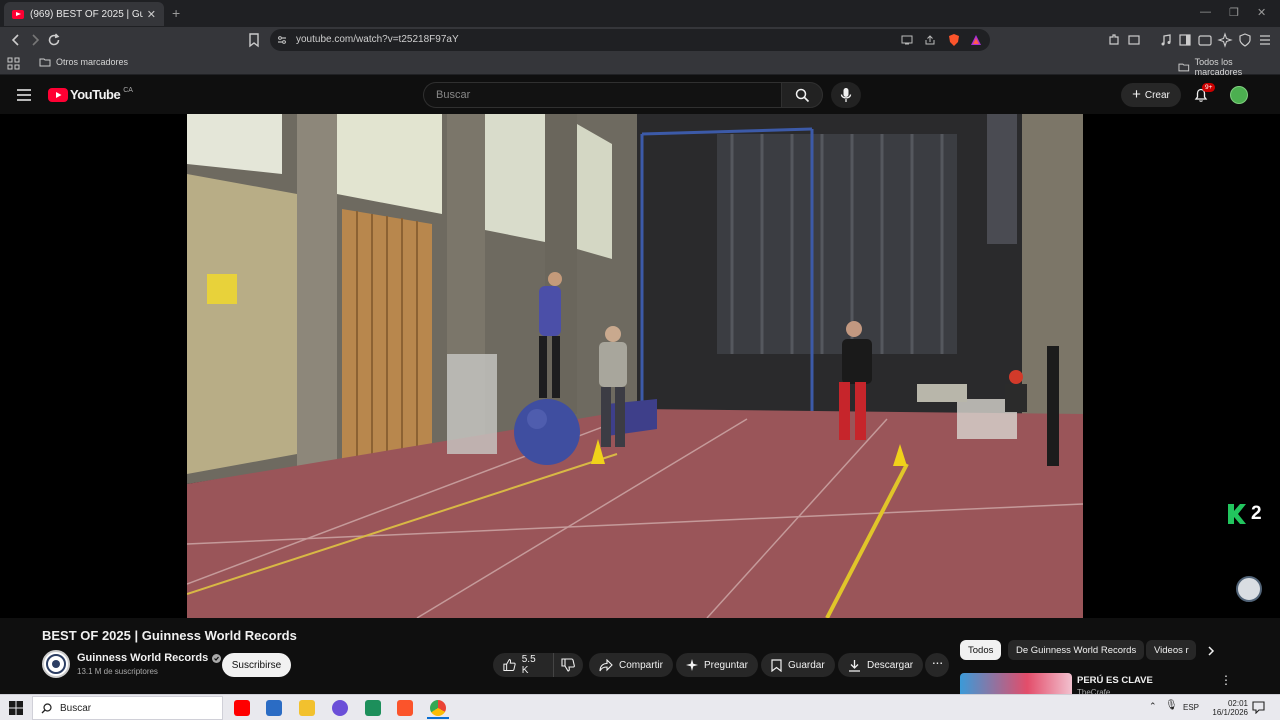 This screenshot has height=720, width=1280. What do you see at coordinates (54, 40) in the screenshot?
I see `reload-icon` at bounding box center [54, 40].